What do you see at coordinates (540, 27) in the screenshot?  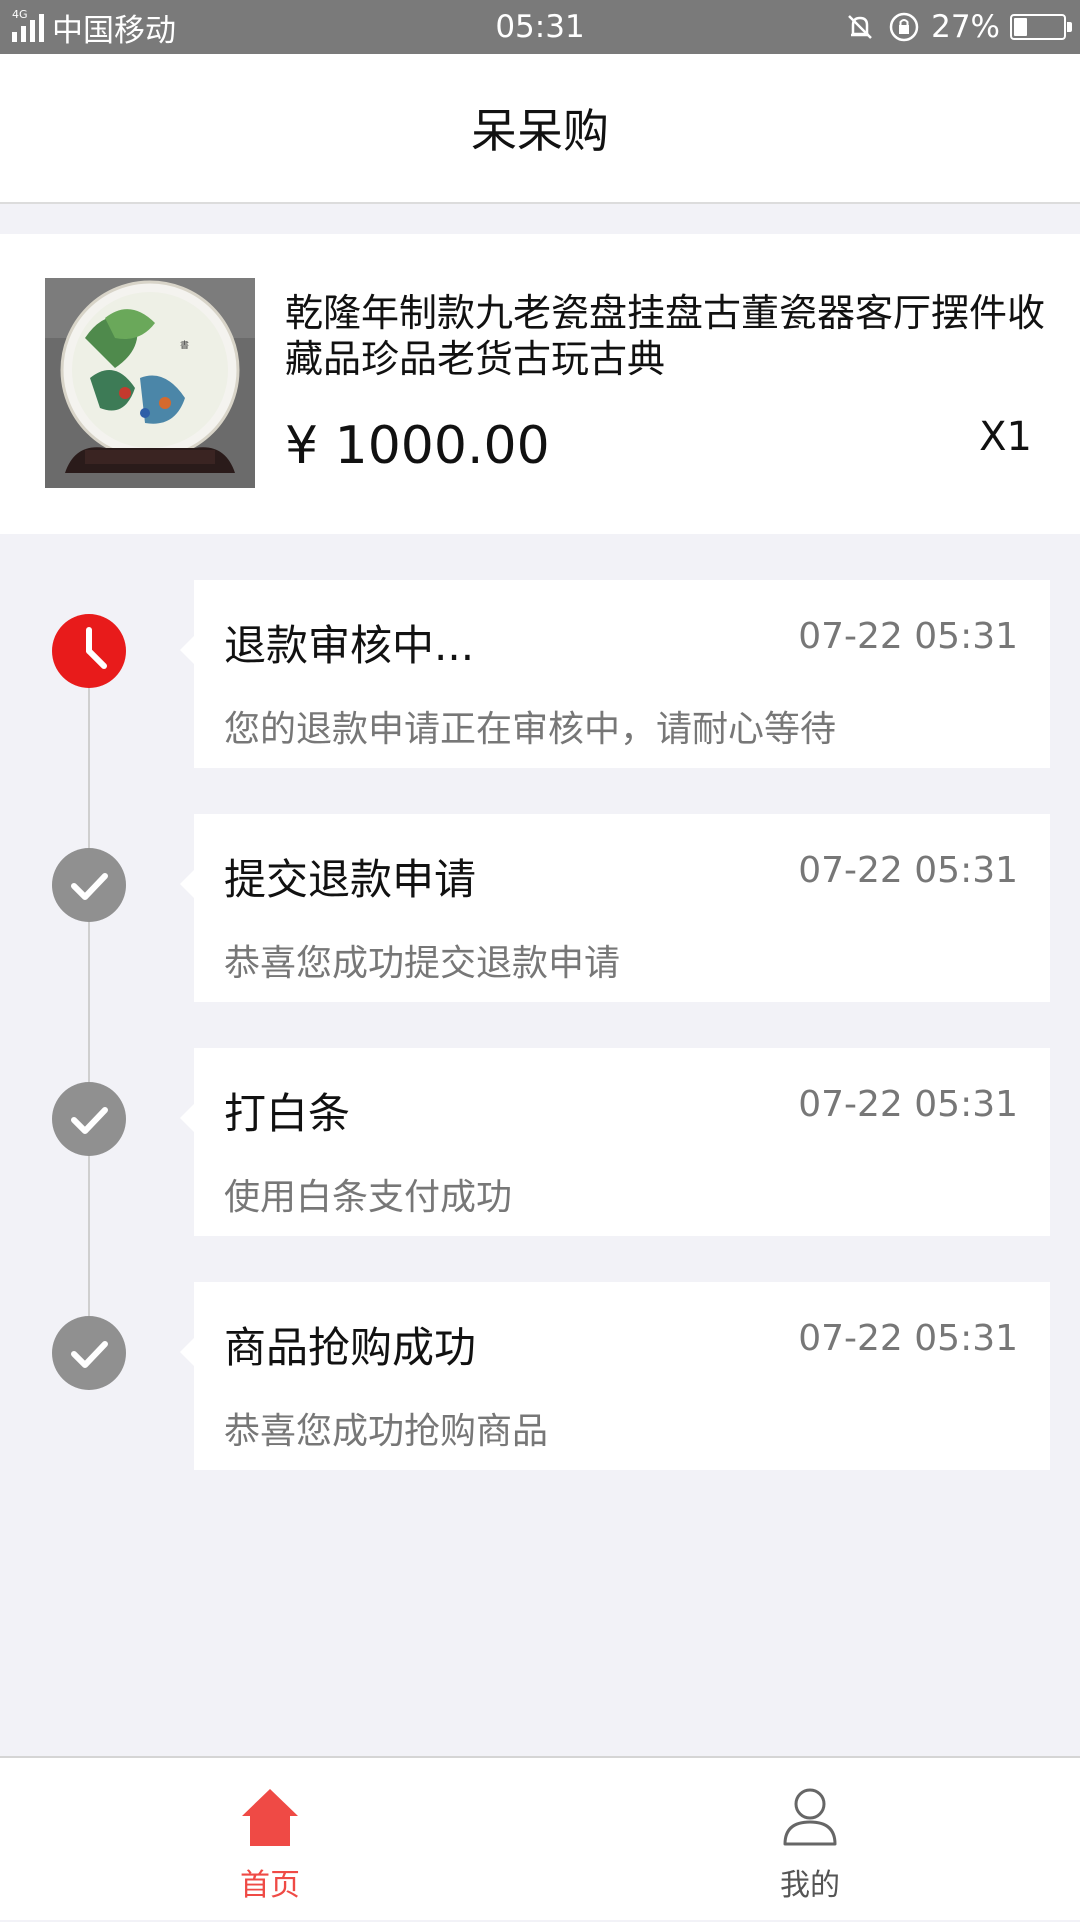 I see `status-bar: 4G 中国移动 05:31 27%` at bounding box center [540, 27].